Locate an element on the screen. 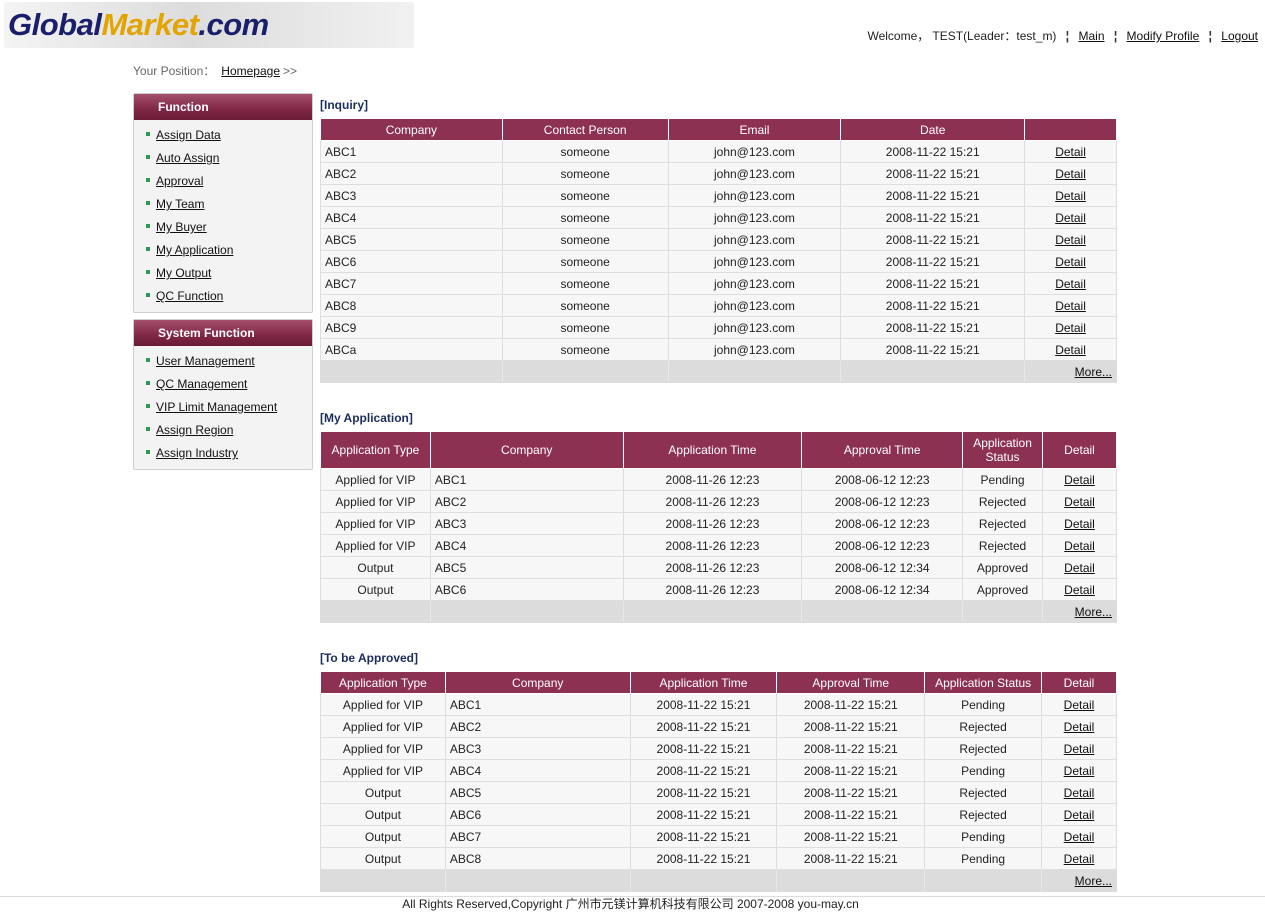  main-link: Main is located at coordinates (1091, 36).